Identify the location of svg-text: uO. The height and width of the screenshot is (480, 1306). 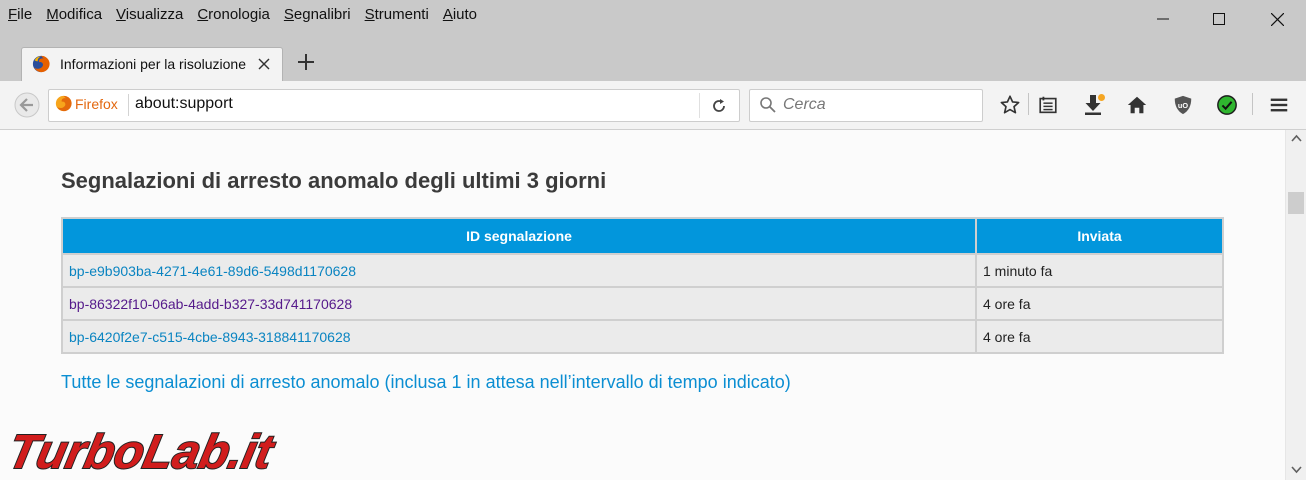
(1183, 105).